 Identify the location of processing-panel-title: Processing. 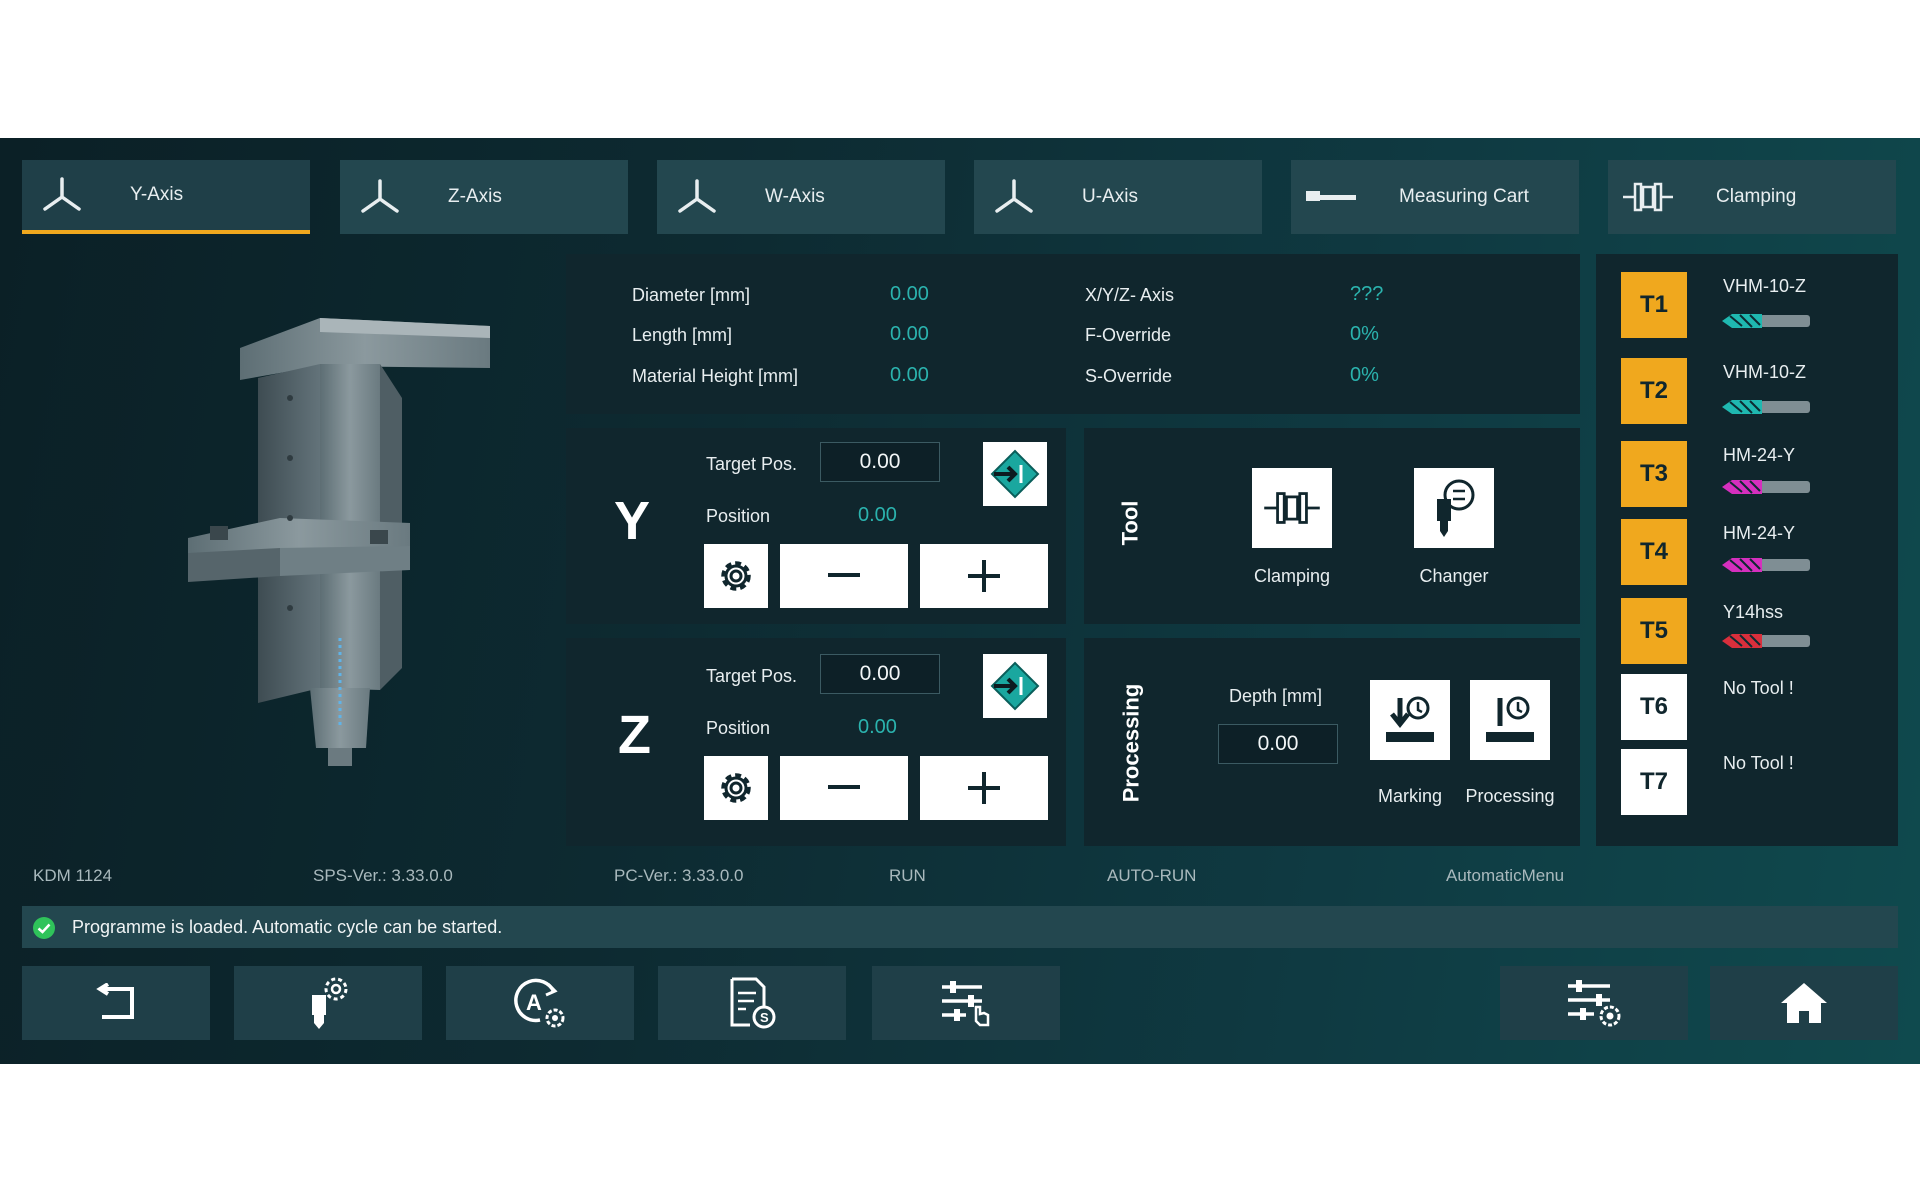
(1131, 743).